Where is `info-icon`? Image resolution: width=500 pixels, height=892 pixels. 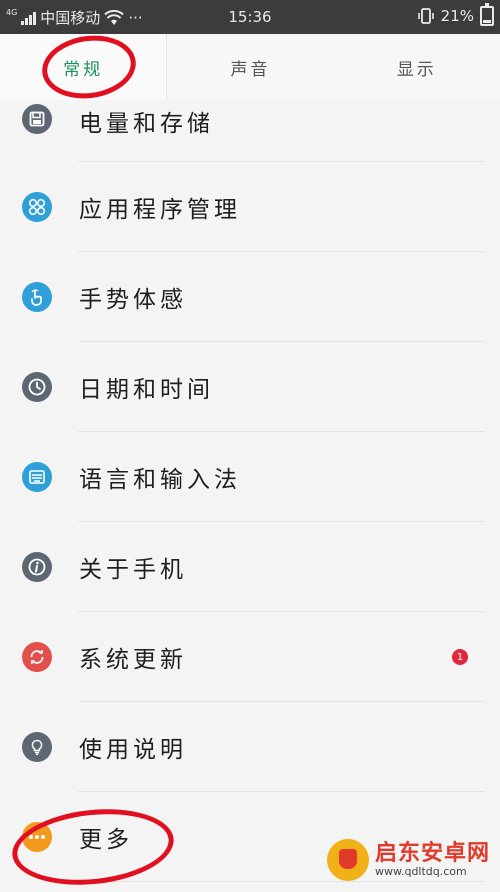 info-icon is located at coordinates (37, 567).